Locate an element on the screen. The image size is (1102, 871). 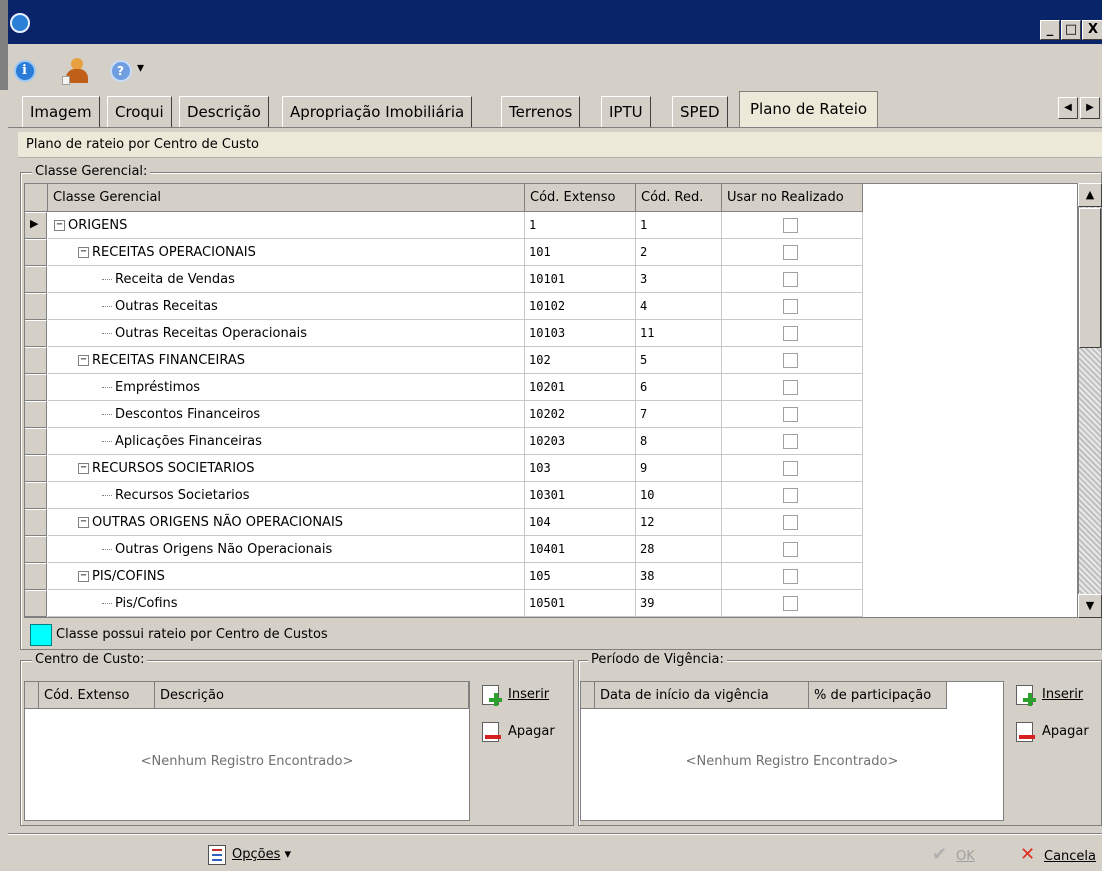
table-row: ▶ − ORIGENS 1 1 is located at coordinates (551, 225).